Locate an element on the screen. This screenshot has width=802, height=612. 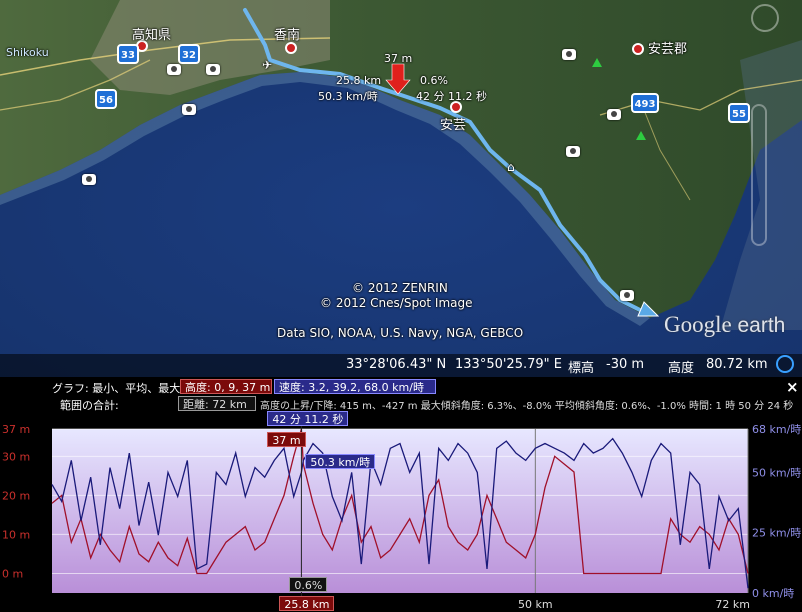
status-elevation-value: -30 m is located at coordinates (625, 364).